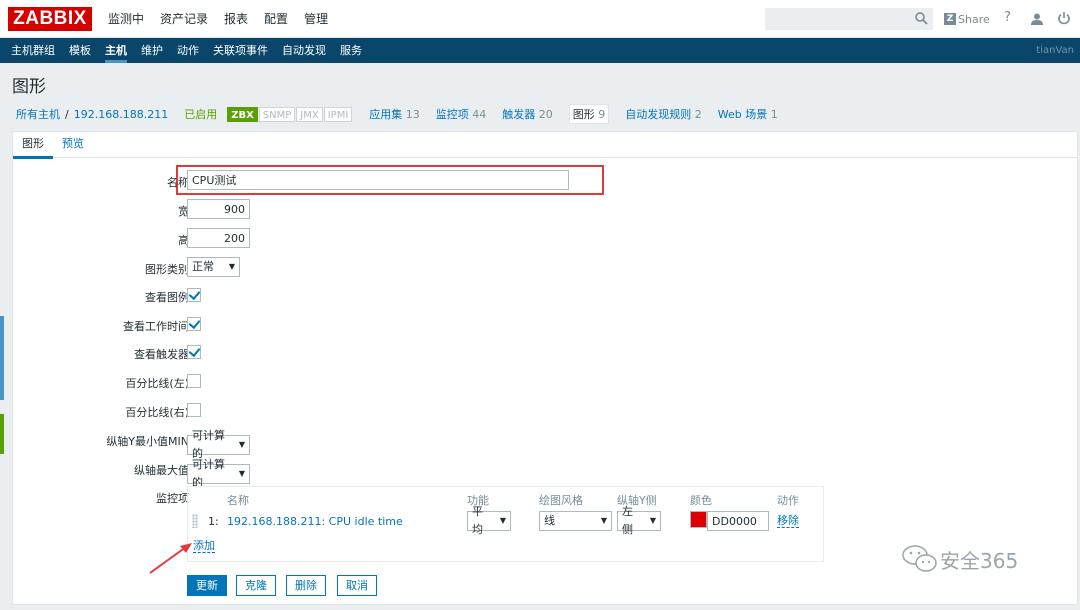 This screenshot has width=1080, height=610. What do you see at coordinates (919, 558) in the screenshot?
I see `wechat-logo-icon` at bounding box center [919, 558].